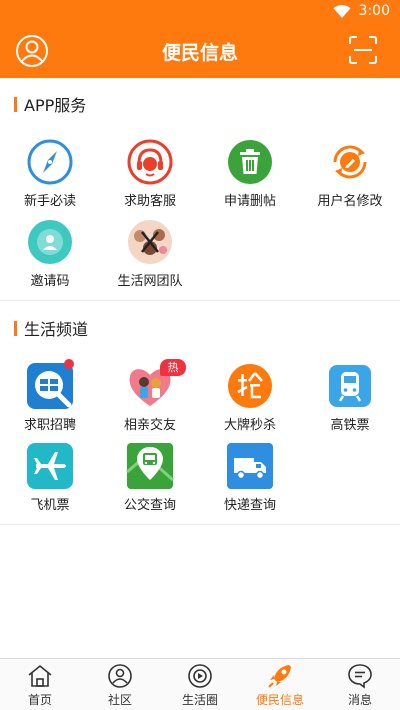 The image size is (400, 710). I want to click on section-title-text: APP服务, so click(55, 105).